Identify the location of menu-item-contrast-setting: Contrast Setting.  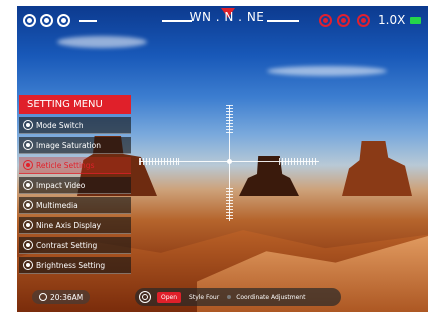
(75, 245).